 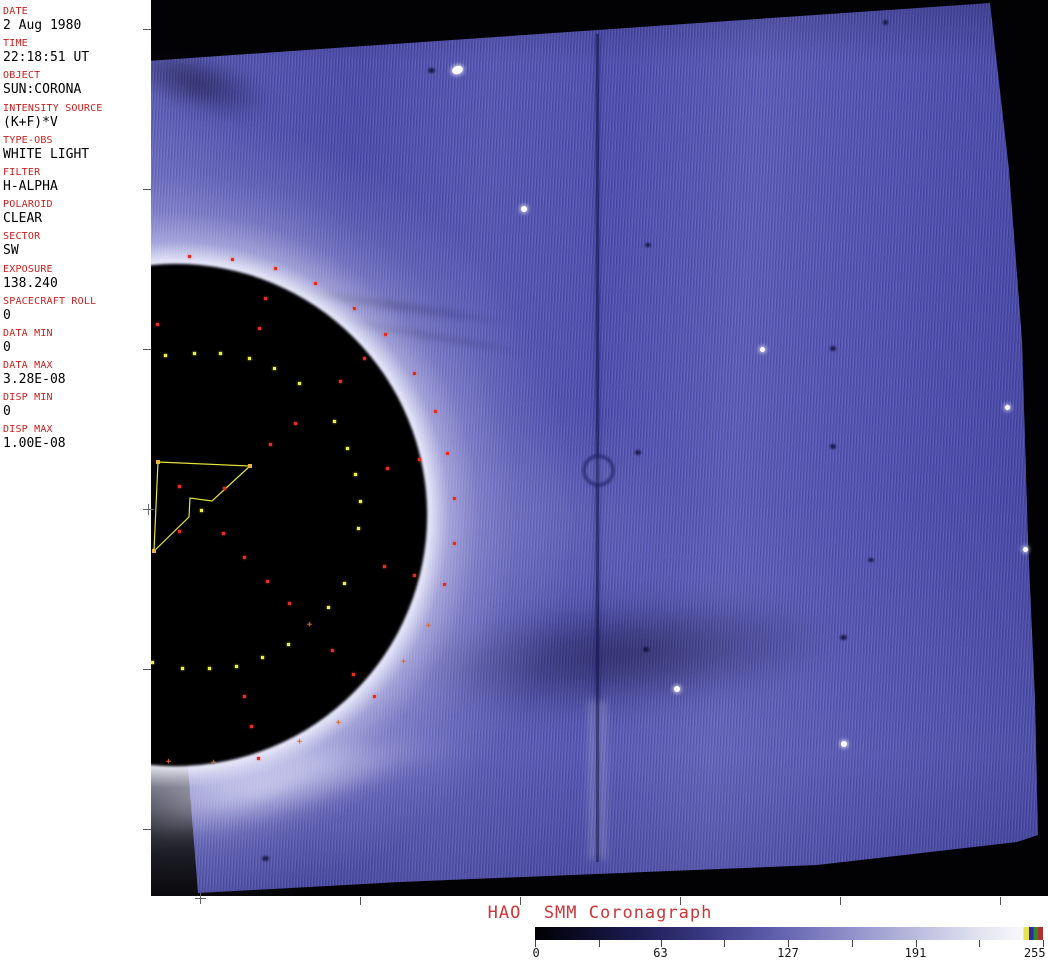 What do you see at coordinates (28, 430) in the screenshot?
I see `field-label: DISP MAX` at bounding box center [28, 430].